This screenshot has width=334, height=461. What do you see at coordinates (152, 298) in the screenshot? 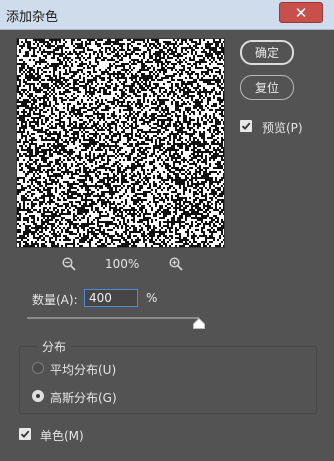
I see `amount-unit: %` at bounding box center [152, 298].